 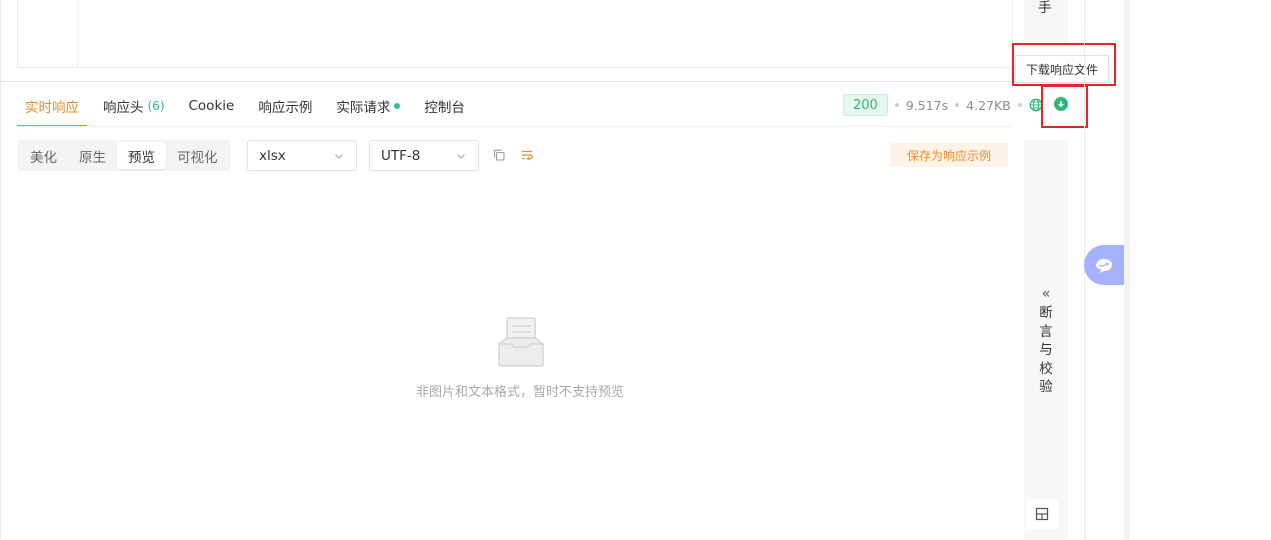 I want to click on tab-cookie: Cookie, so click(x=212, y=105).